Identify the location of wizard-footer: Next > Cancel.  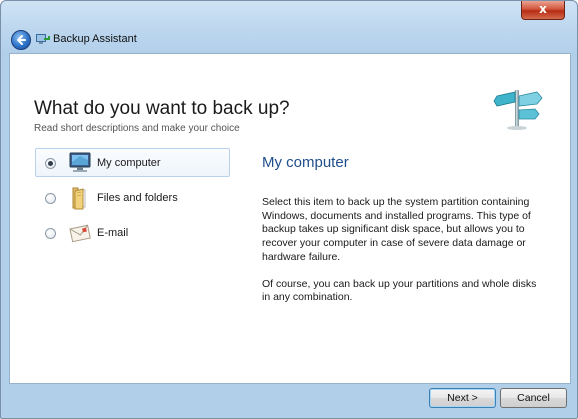
(289, 399).